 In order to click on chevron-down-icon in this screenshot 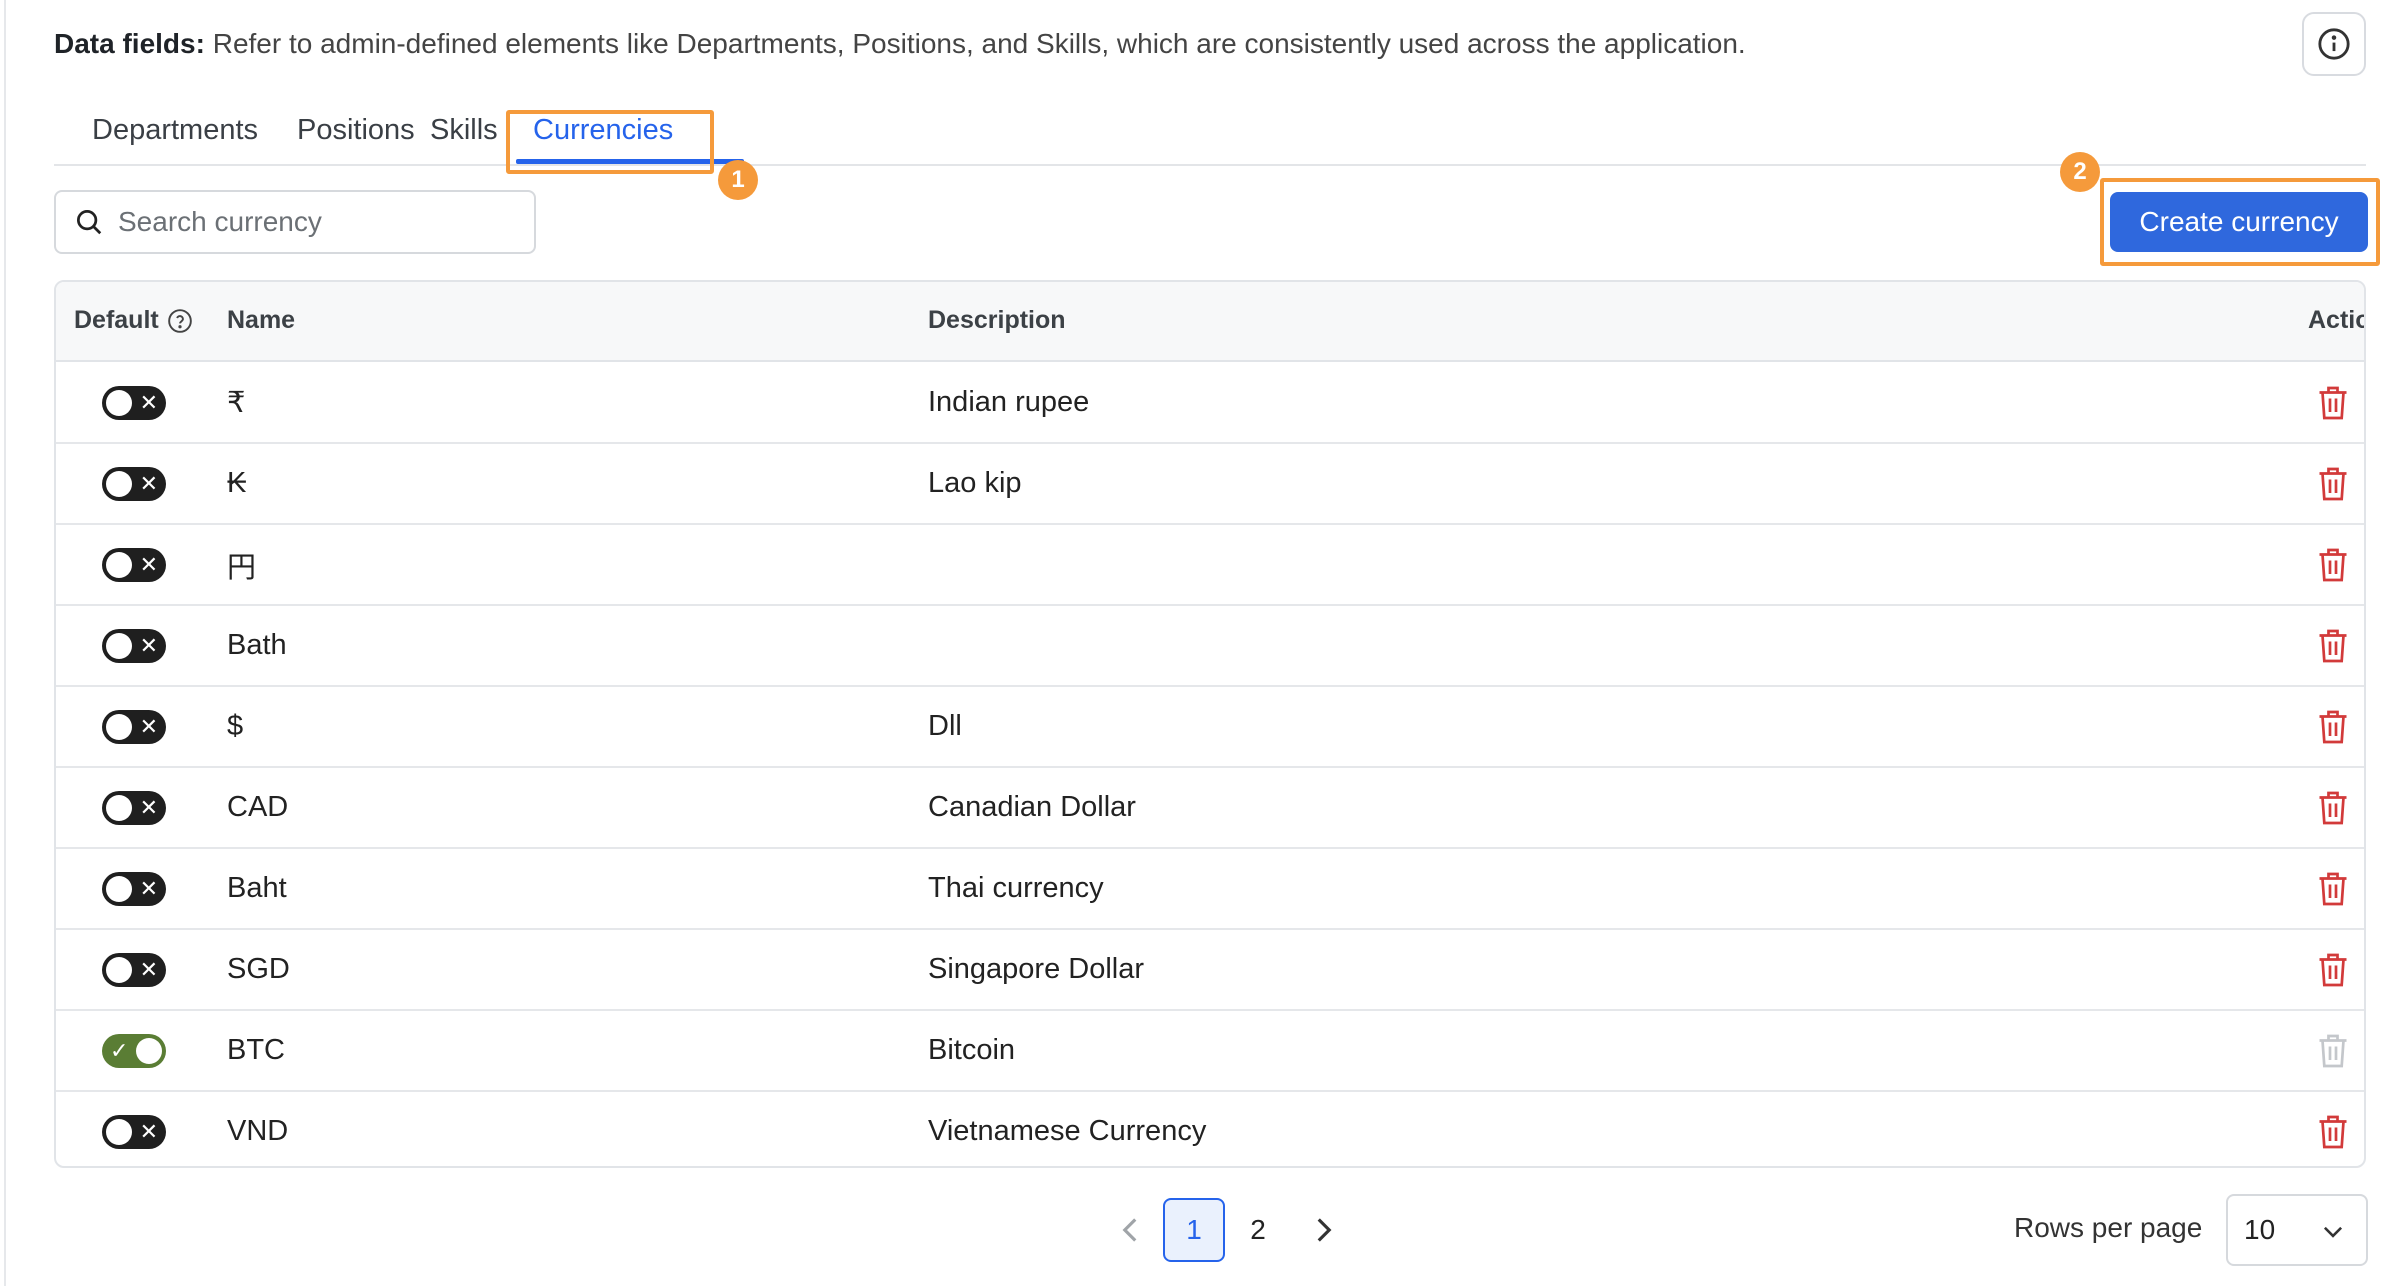, I will do `click(2333, 1232)`.